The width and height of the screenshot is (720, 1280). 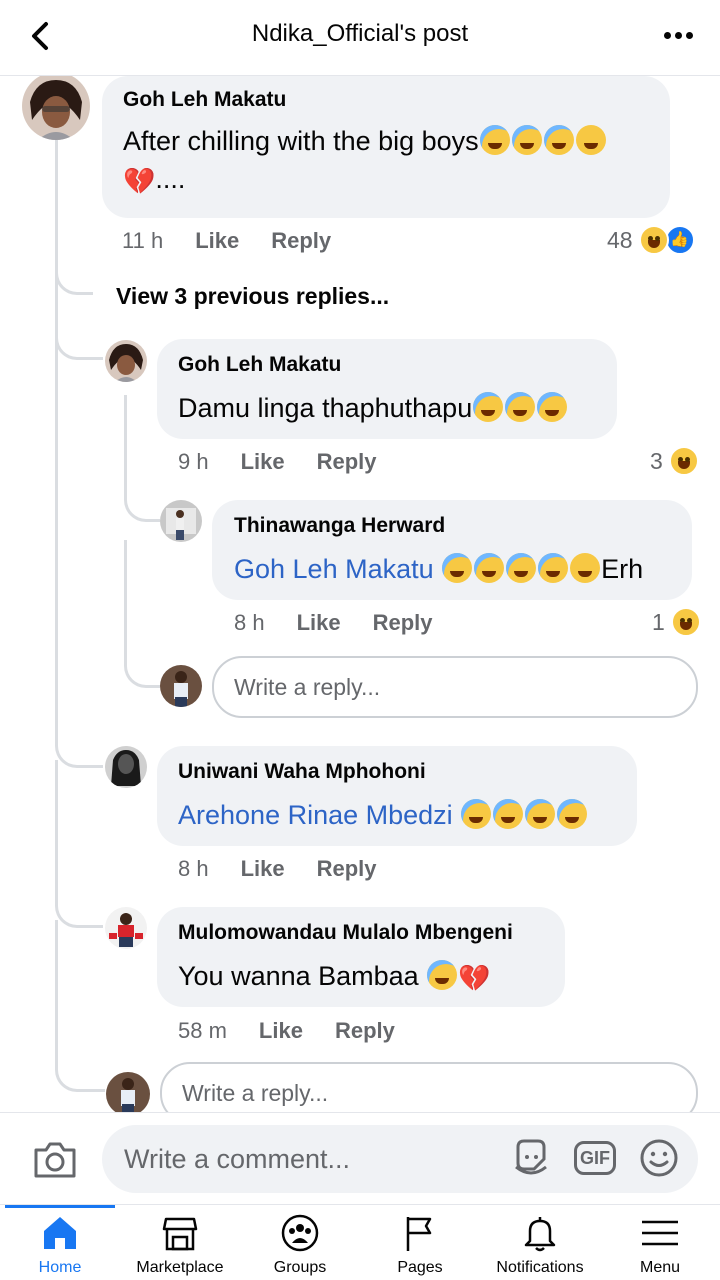 What do you see at coordinates (302, 772) in the screenshot?
I see `reply-author: Uniwani Waha Mphohoni` at bounding box center [302, 772].